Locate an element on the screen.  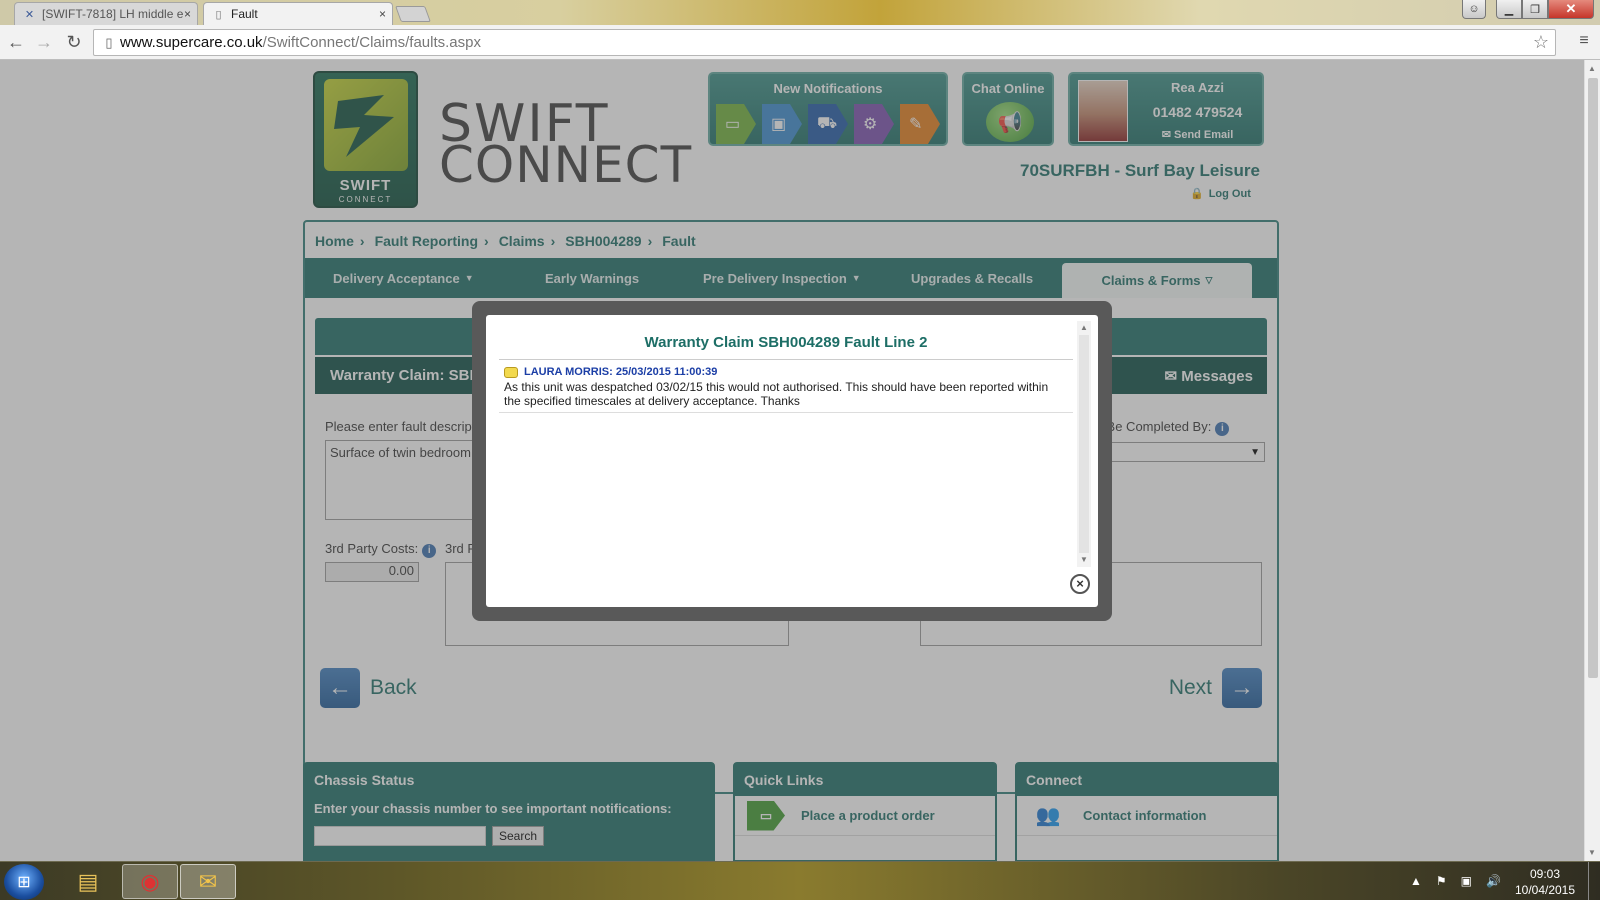
flag-icon: ⚑ is located at coordinates (1441, 881).